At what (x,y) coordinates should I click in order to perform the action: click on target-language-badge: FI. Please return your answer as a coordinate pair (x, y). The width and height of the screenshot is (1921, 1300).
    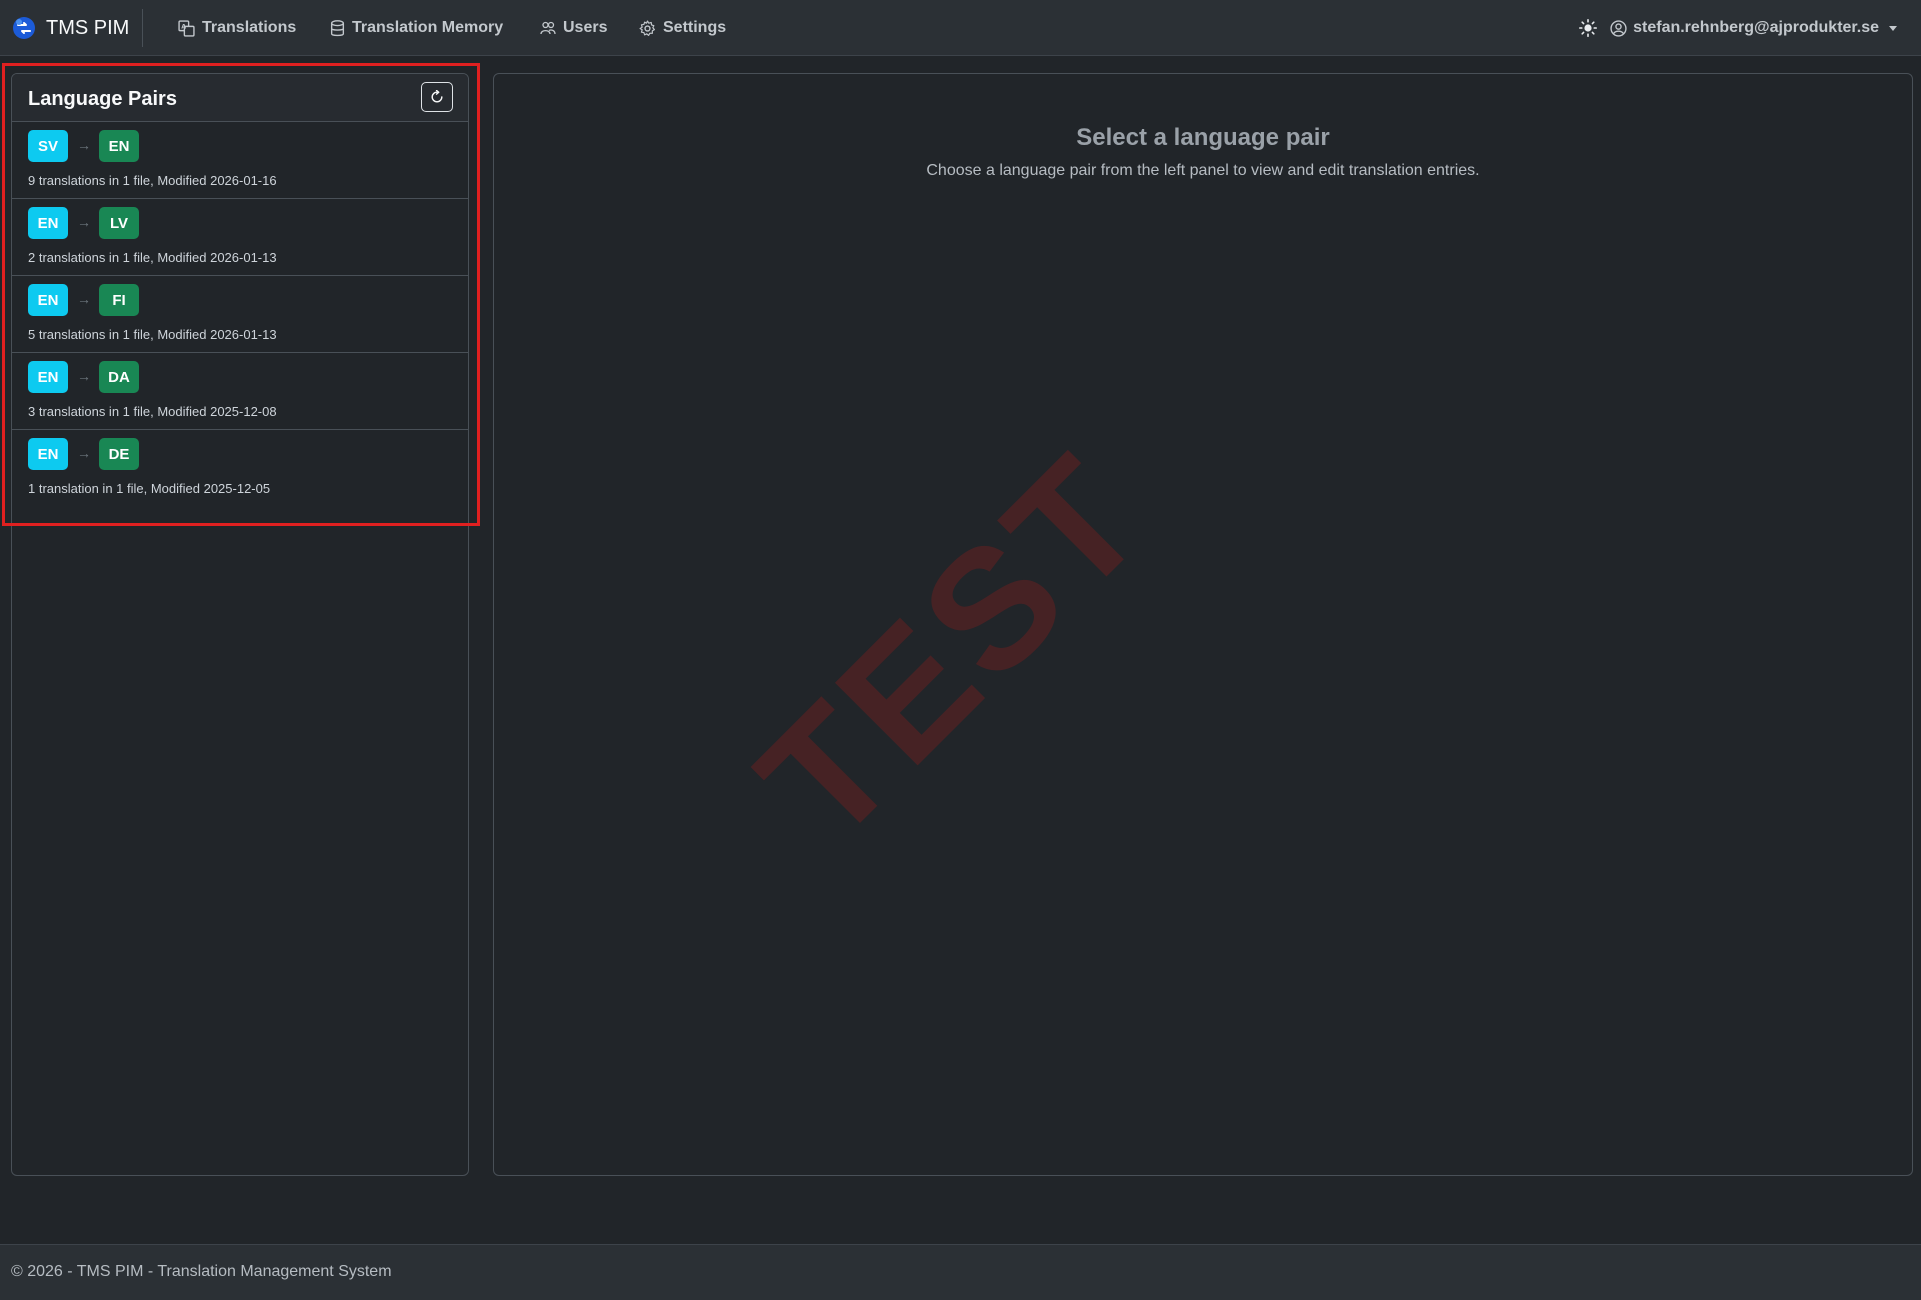
    Looking at the image, I should click on (119, 300).